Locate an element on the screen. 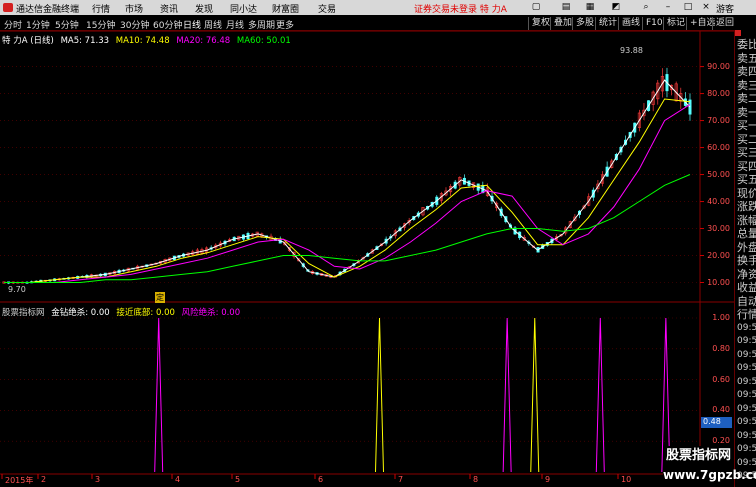 The image size is (756, 487). side-panel-item: 卖四 is located at coordinates (746, 71).